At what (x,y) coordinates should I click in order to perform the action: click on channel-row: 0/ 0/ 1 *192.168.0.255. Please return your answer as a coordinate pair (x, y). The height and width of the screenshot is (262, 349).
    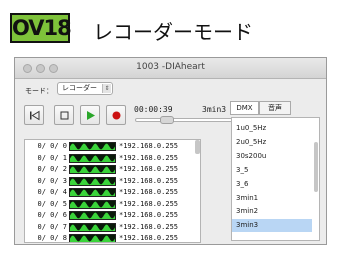
    Looking at the image, I should click on (112, 158).